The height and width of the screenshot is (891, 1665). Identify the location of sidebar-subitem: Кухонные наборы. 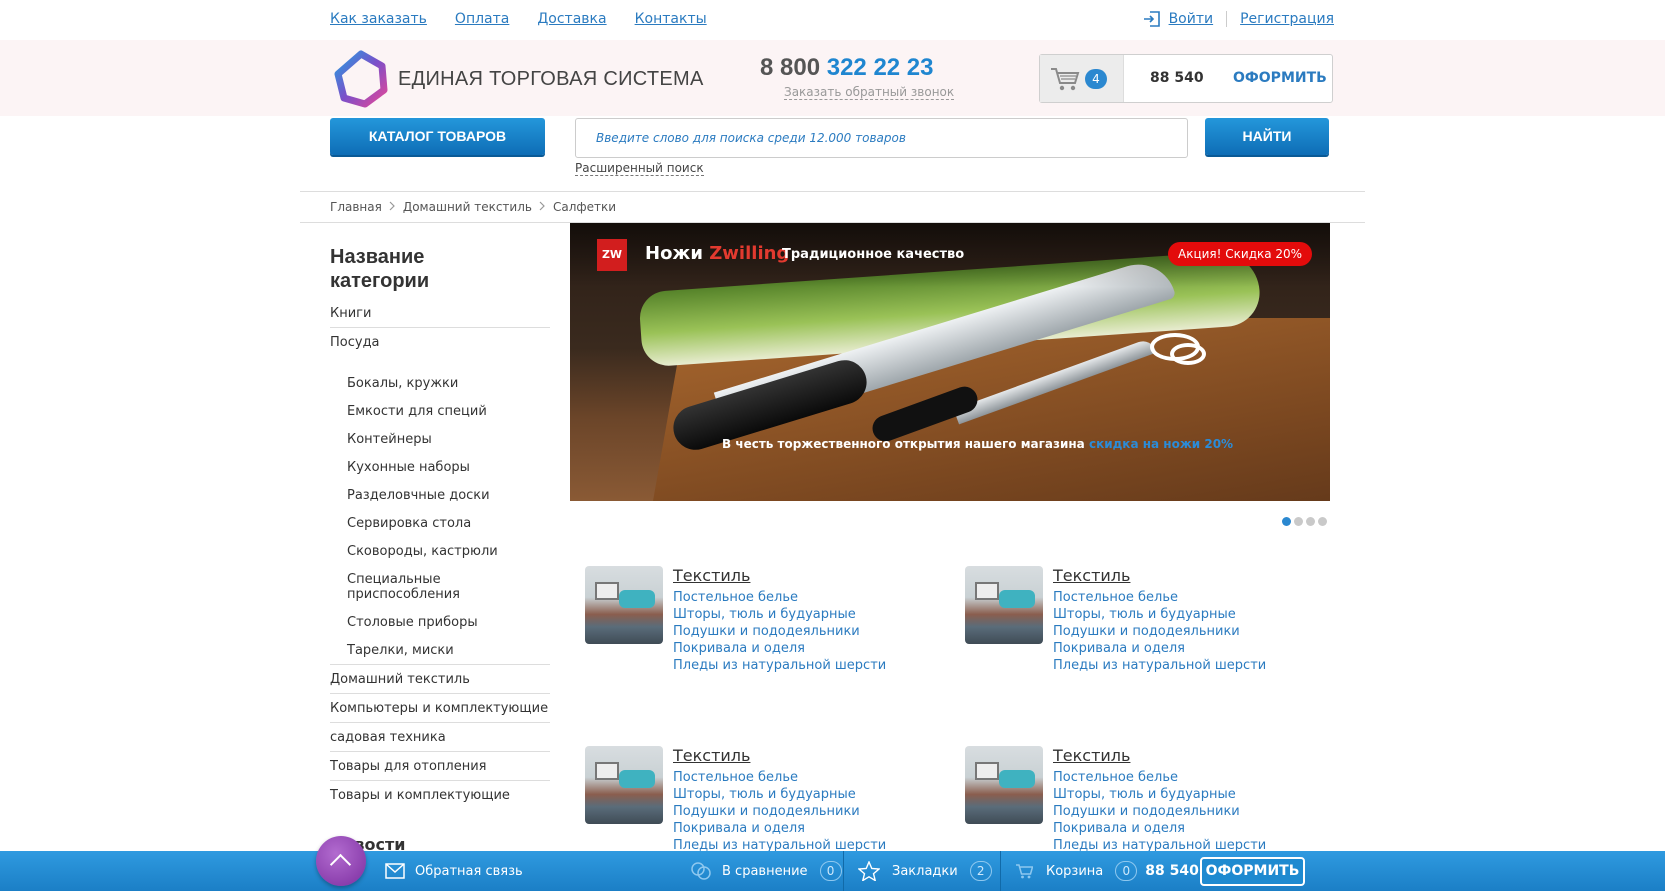
(448, 467).